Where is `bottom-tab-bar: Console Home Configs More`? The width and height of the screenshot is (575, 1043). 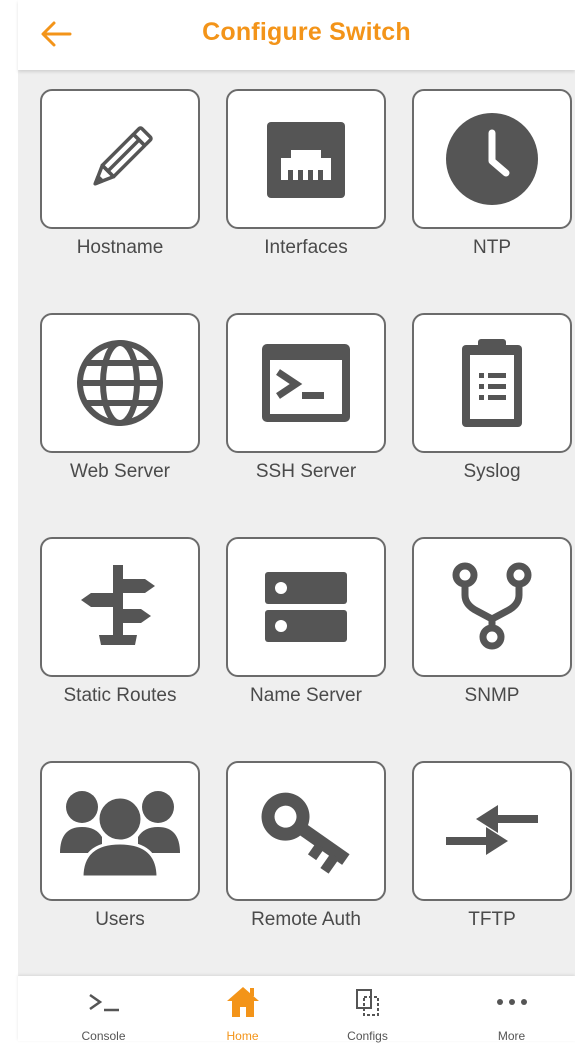
bottom-tab-bar: Console Home Configs More is located at coordinates (296, 1009).